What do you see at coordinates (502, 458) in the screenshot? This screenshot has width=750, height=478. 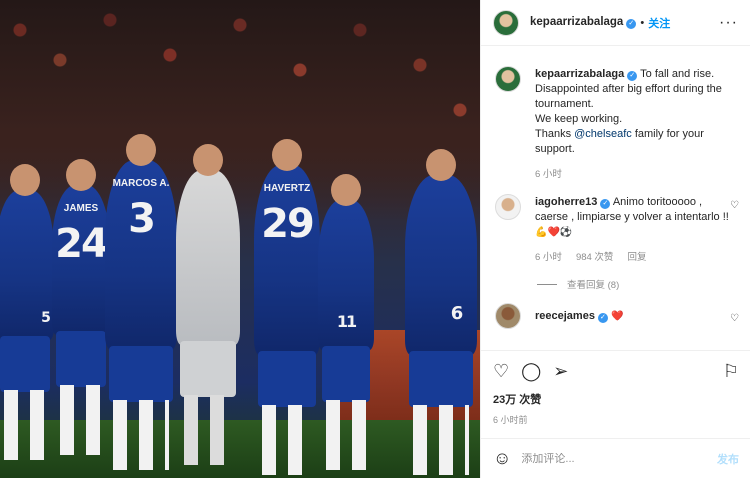 I see `smiley-icon: ☺` at bounding box center [502, 458].